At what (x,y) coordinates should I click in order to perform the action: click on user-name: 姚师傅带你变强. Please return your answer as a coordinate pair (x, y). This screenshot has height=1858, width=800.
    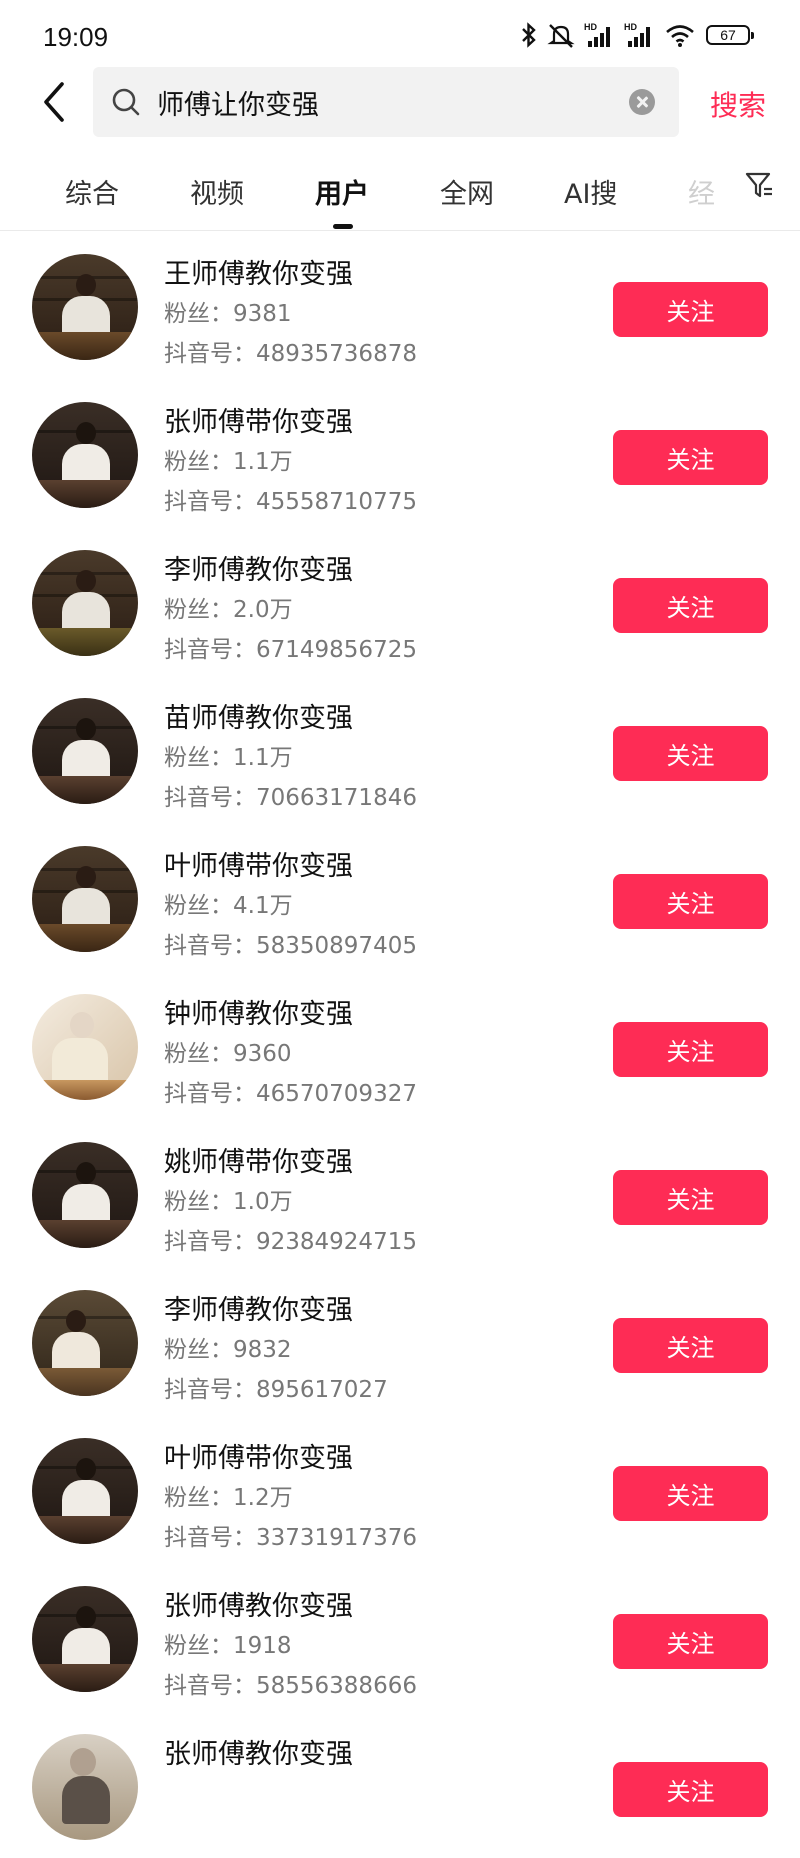
    Looking at the image, I should click on (258, 1159).